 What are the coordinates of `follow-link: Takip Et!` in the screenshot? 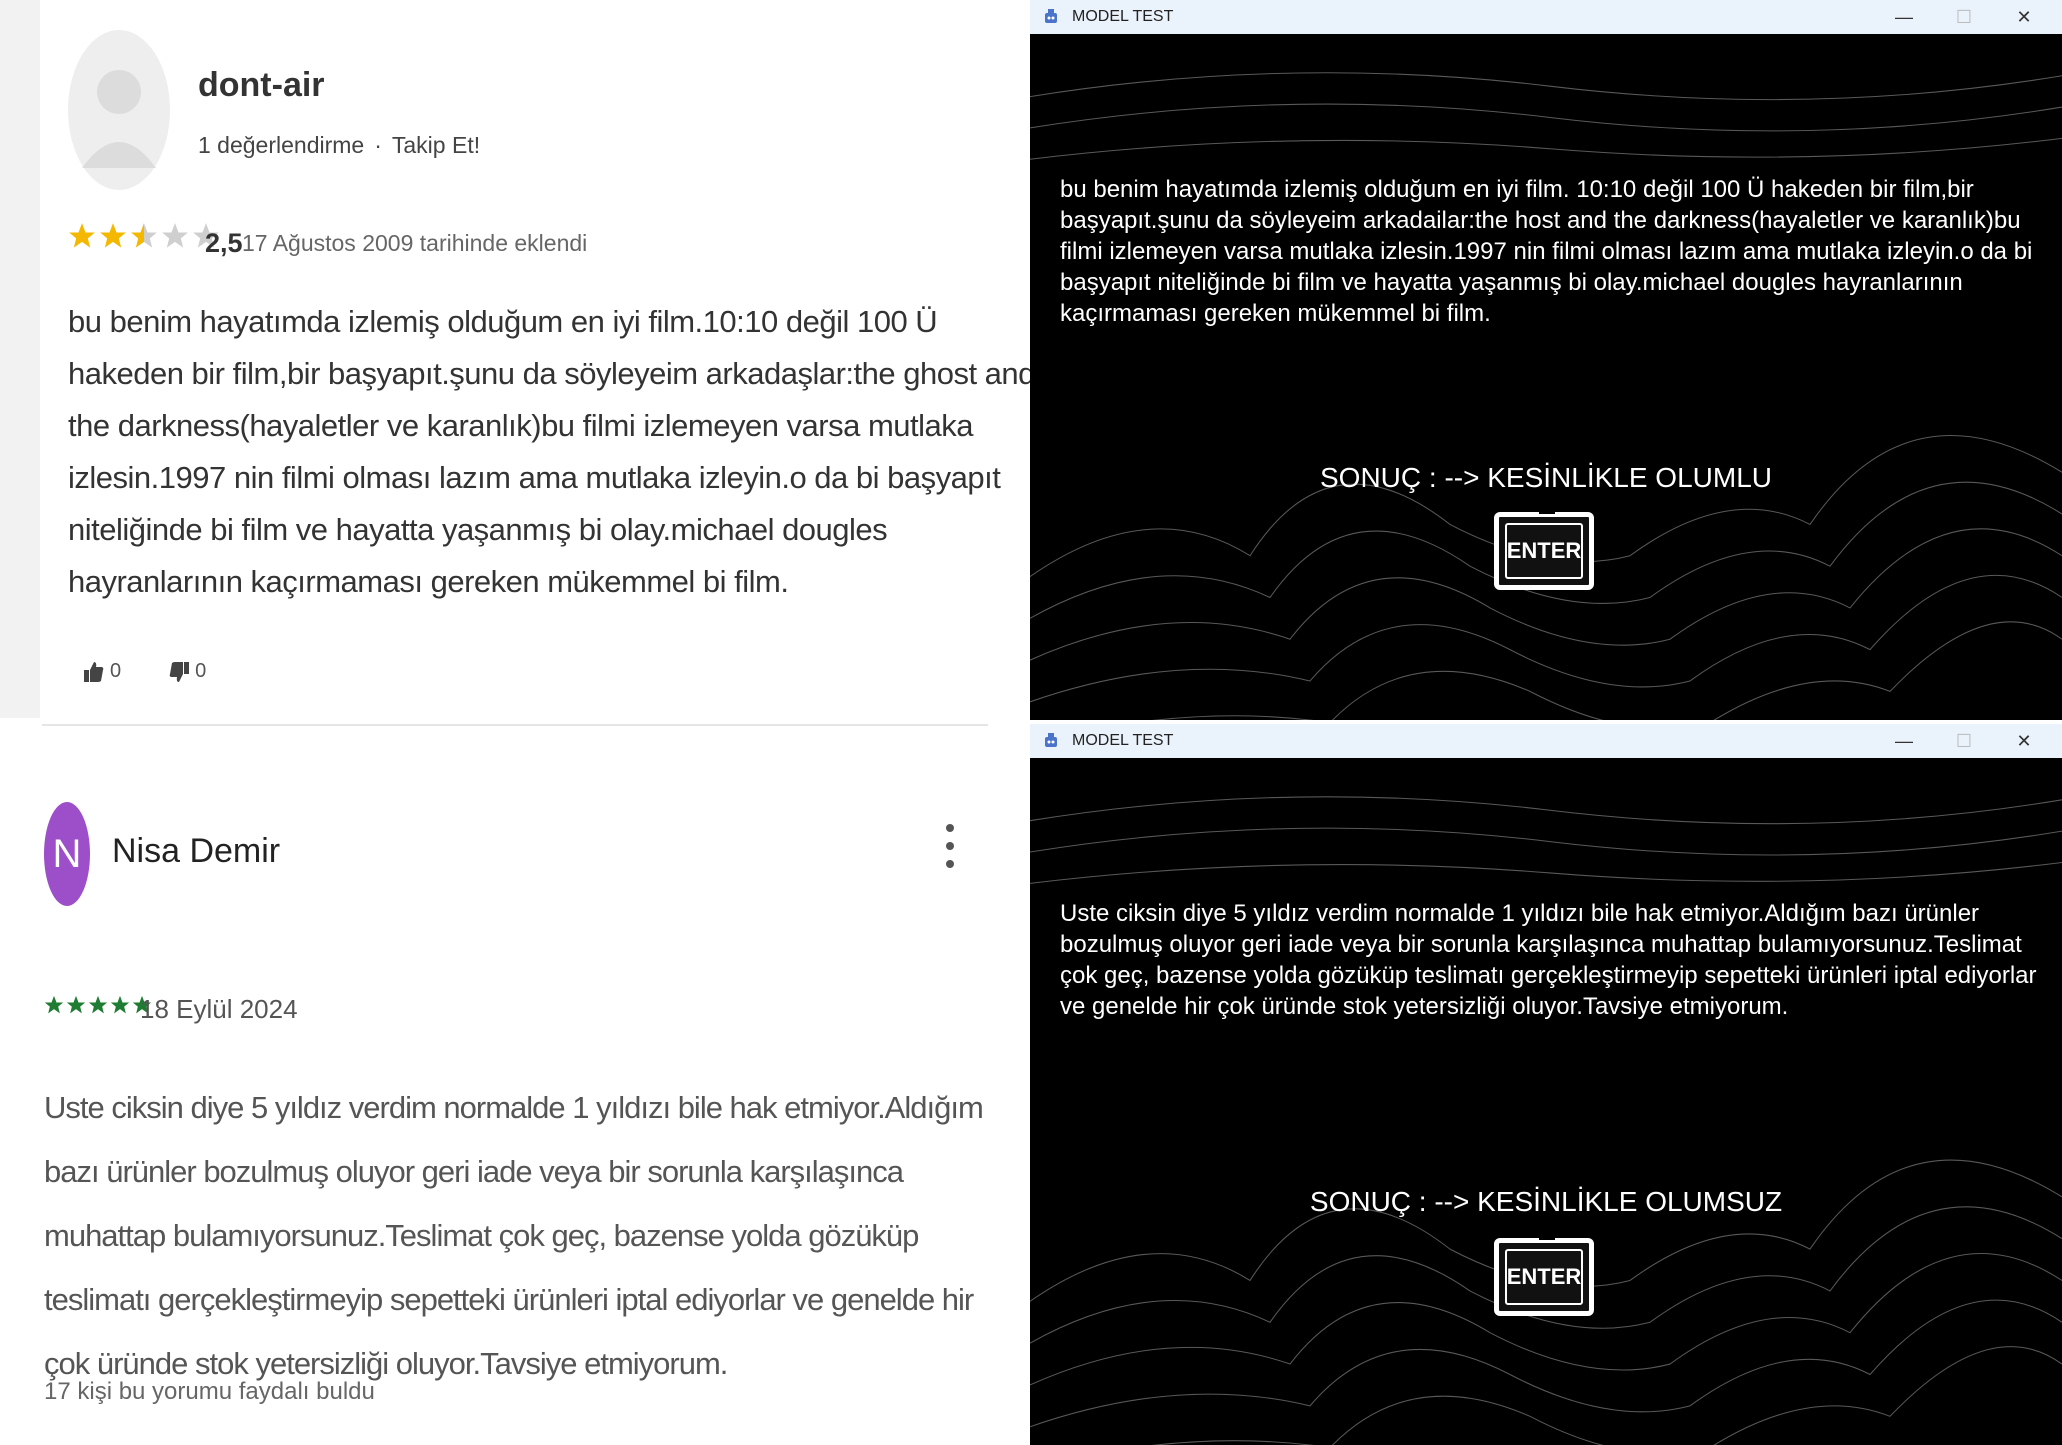 It's located at (436, 145).